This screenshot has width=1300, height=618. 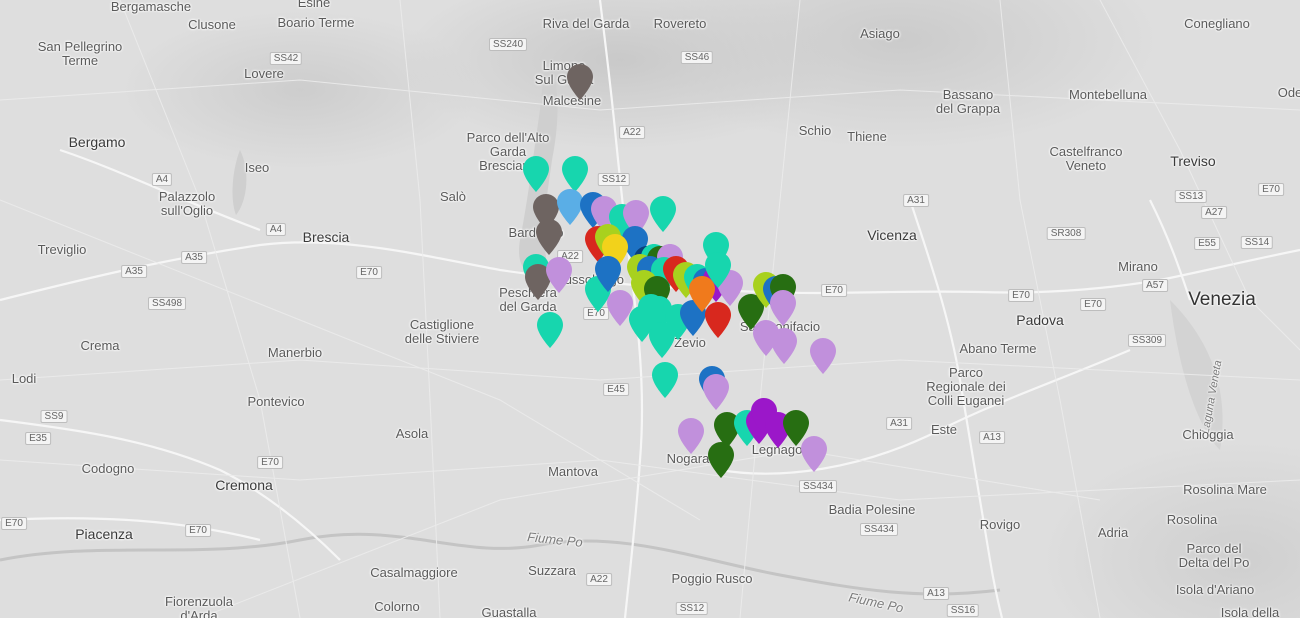 What do you see at coordinates (998, 348) in the screenshot?
I see `label-abano: Abano Terme` at bounding box center [998, 348].